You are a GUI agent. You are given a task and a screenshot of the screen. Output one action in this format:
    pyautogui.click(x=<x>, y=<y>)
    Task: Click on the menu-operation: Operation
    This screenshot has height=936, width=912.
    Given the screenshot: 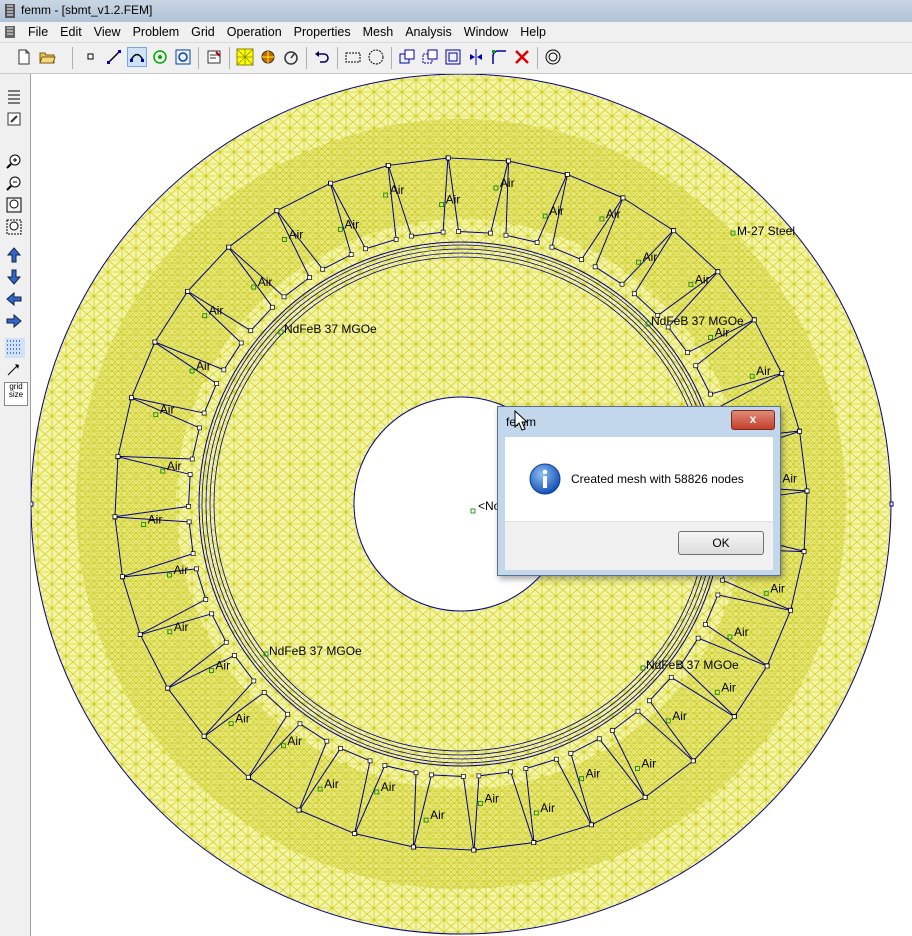 What is the action you would take?
    pyautogui.click(x=254, y=32)
    